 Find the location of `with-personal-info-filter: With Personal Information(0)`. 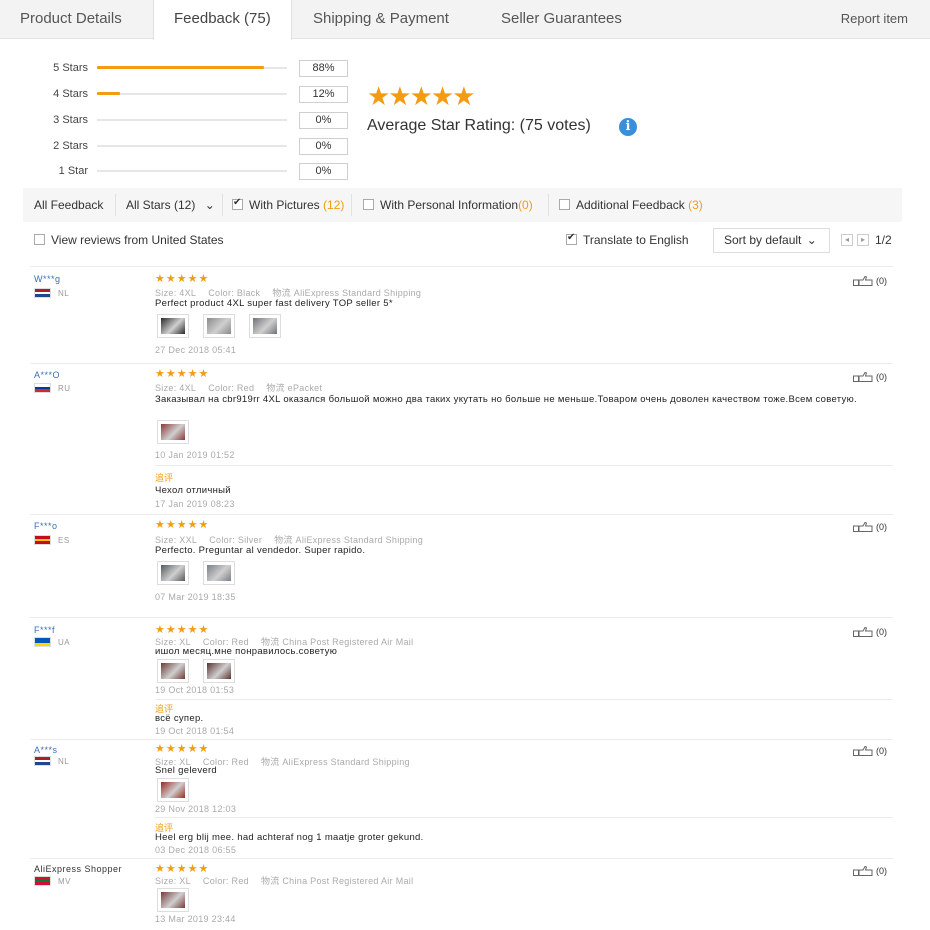

with-personal-info-filter: With Personal Information(0) is located at coordinates (448, 205).